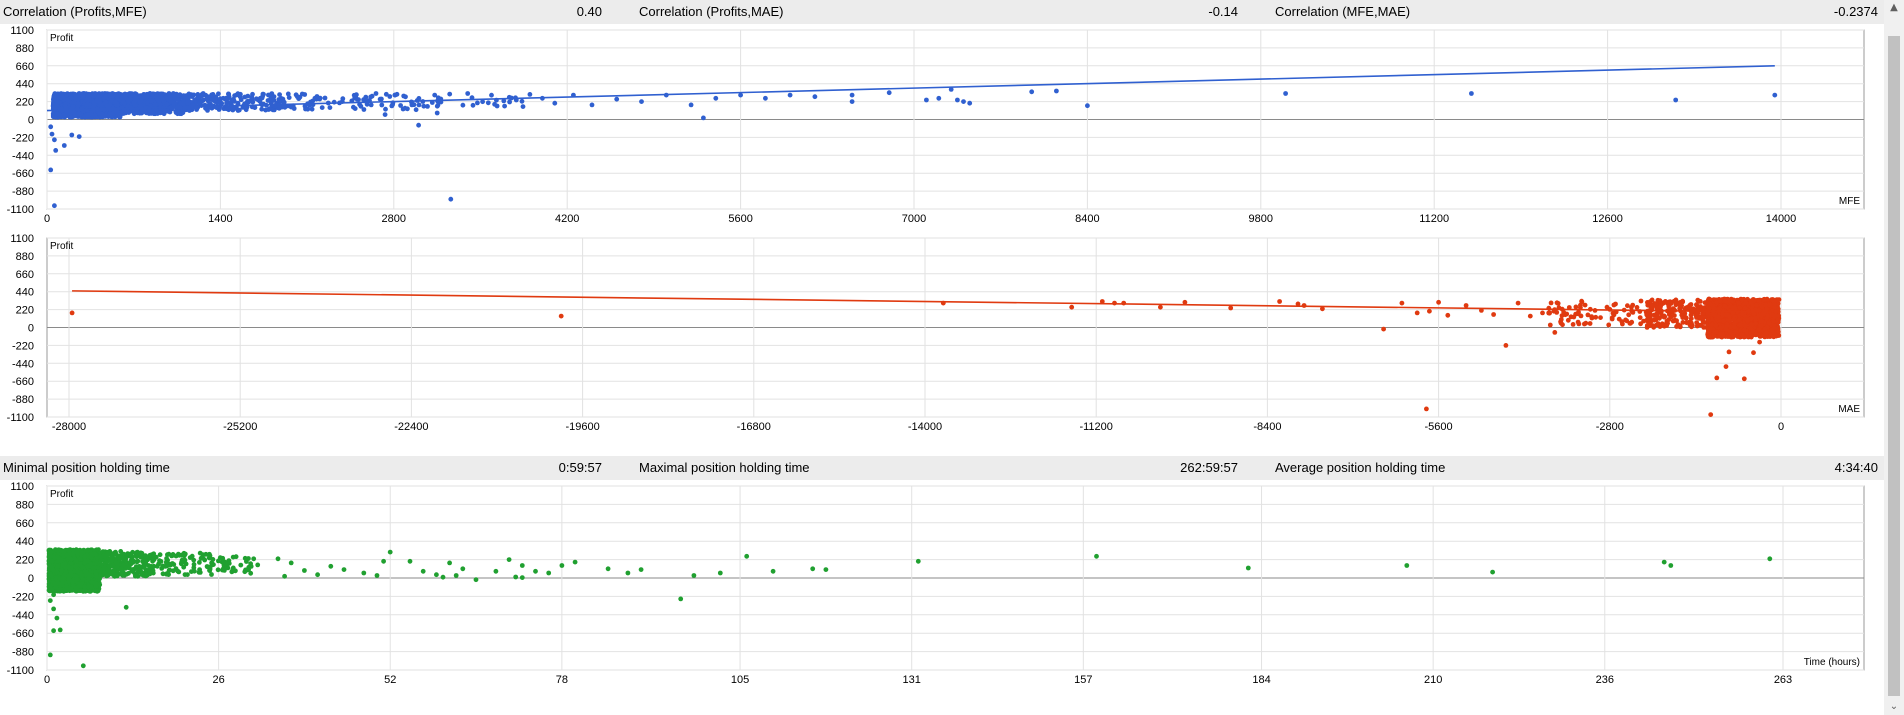 The image size is (1904, 715). Describe the element at coordinates (1832, 662) in the screenshot. I see `x-axis-label: Time (hours)` at that location.